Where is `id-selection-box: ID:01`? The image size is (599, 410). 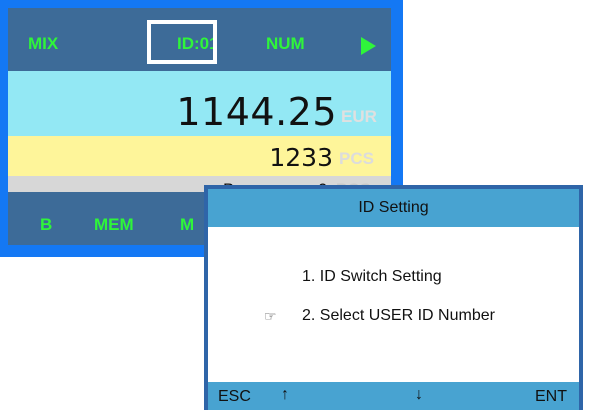
id-selection-box: ID:01 is located at coordinates (182, 42).